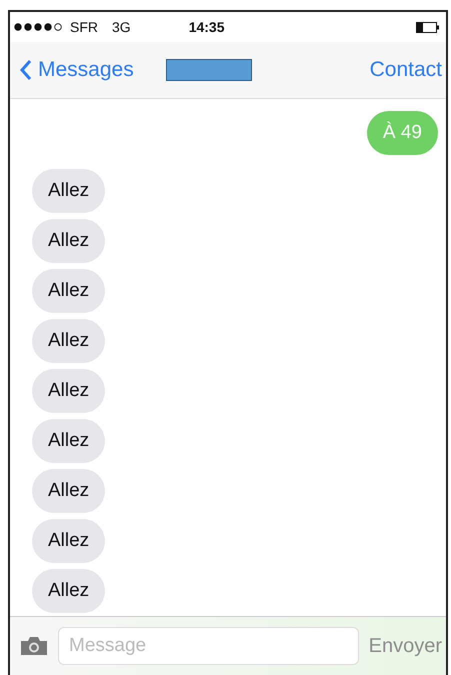  Describe the element at coordinates (428, 27) in the screenshot. I see `battery-icon` at that location.